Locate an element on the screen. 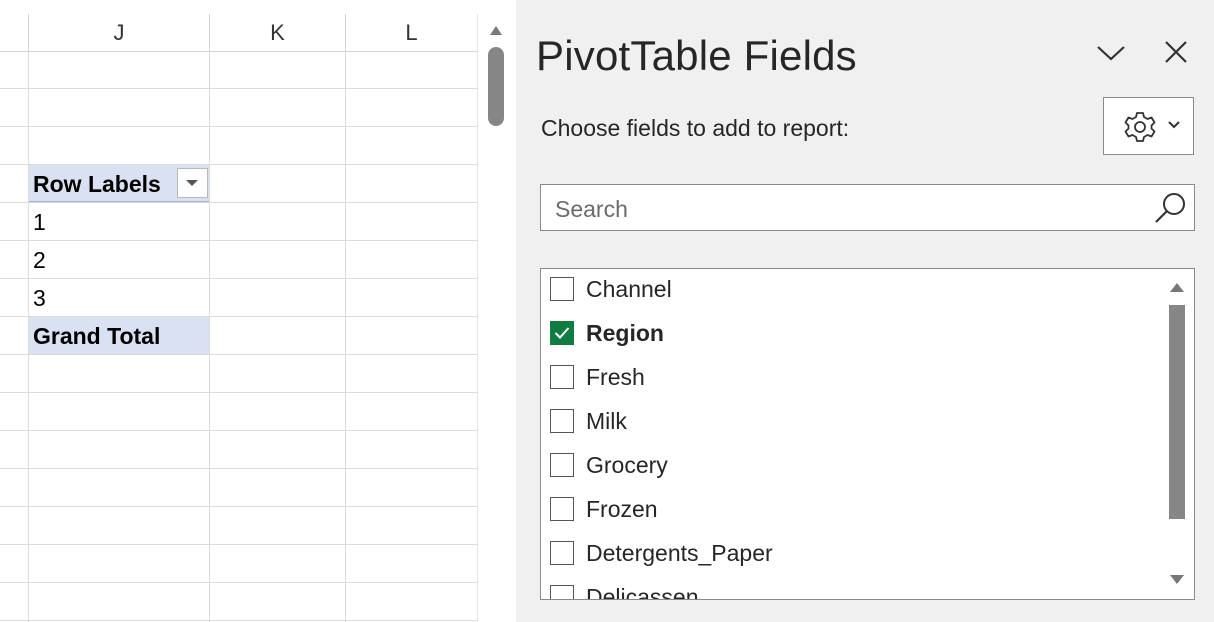  column-header-j: J is located at coordinates (119, 32).